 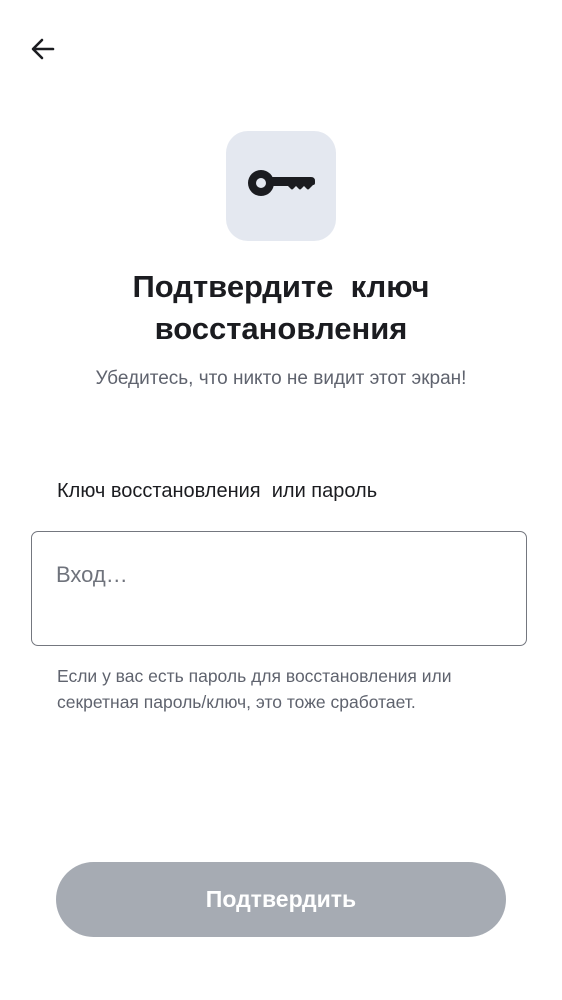 I want to click on confirm-button: Подтвердить, so click(x=281, y=899).